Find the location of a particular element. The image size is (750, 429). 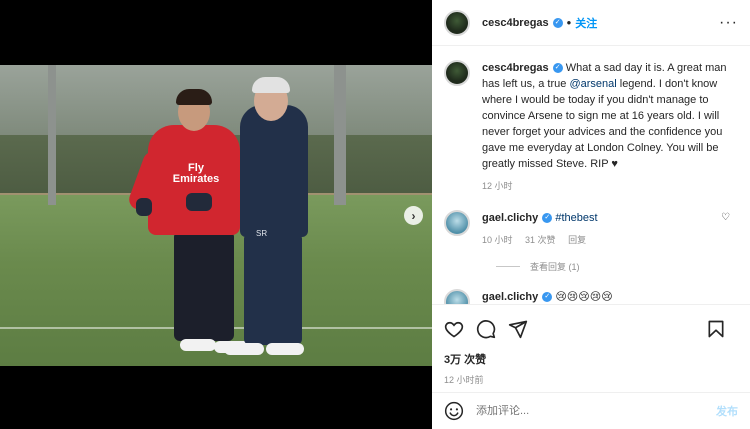

comment-input is located at coordinates (576, 411).